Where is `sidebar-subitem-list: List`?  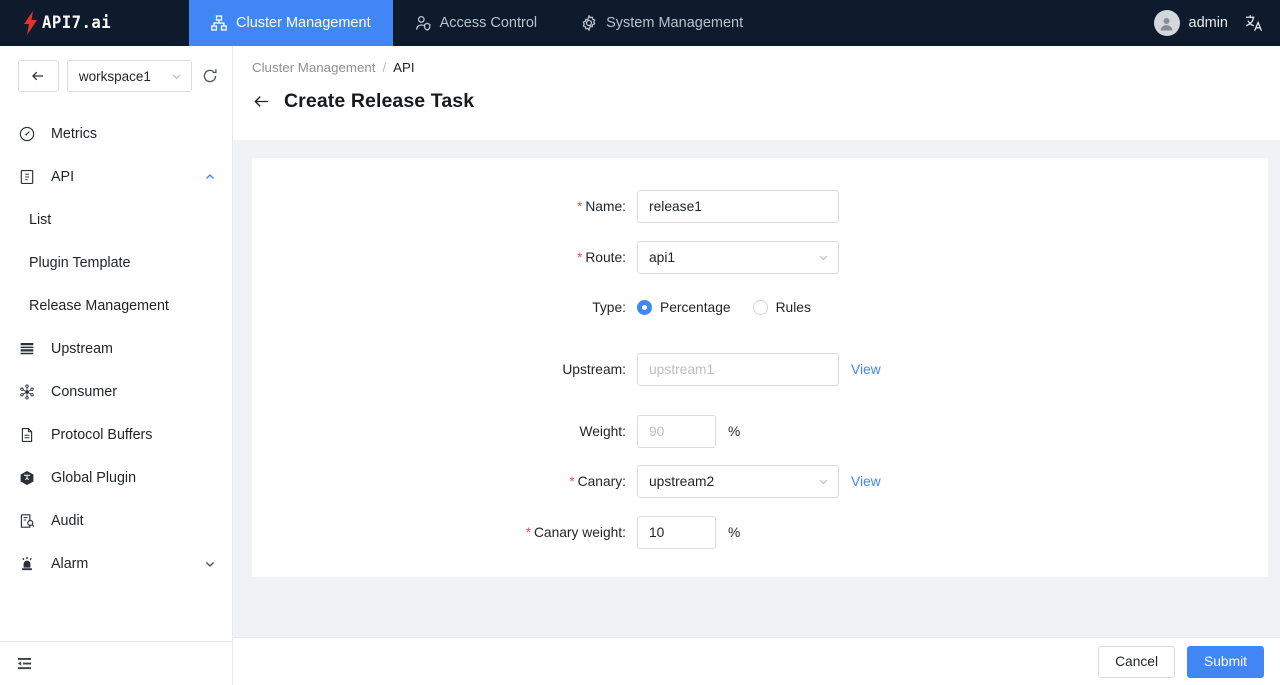
sidebar-subitem-list: List is located at coordinates (116, 219).